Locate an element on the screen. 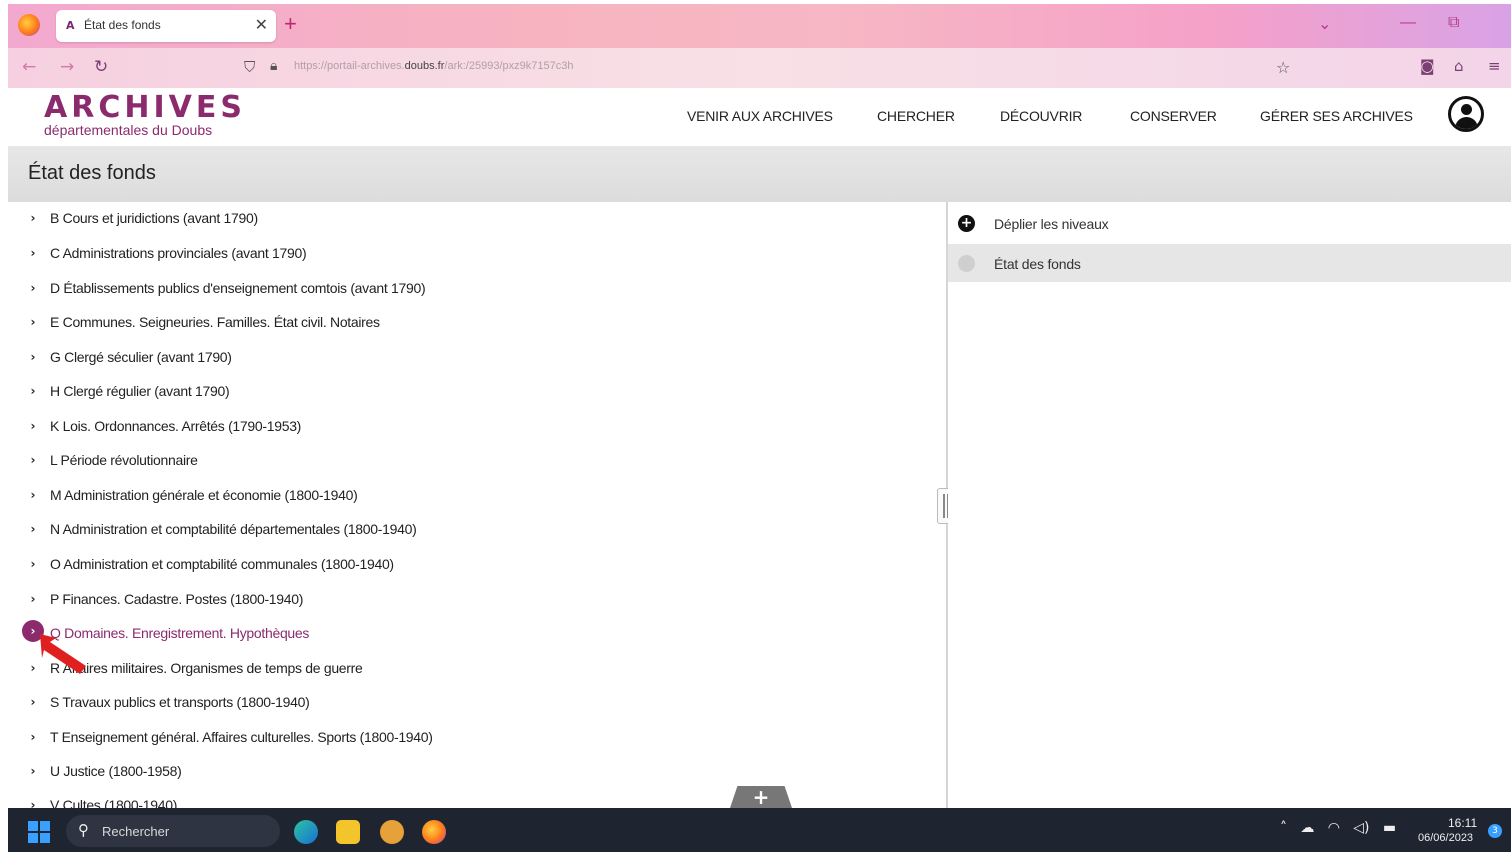  lock-icon: 🔒︎ is located at coordinates (273, 66).